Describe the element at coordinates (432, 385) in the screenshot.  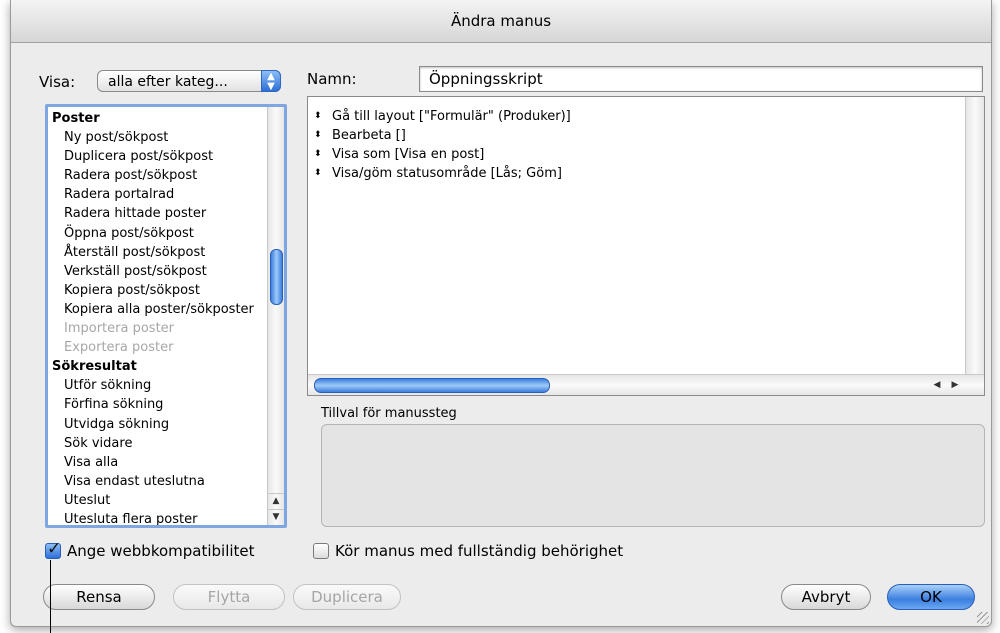
I see `script-hscroll-thumb` at that location.